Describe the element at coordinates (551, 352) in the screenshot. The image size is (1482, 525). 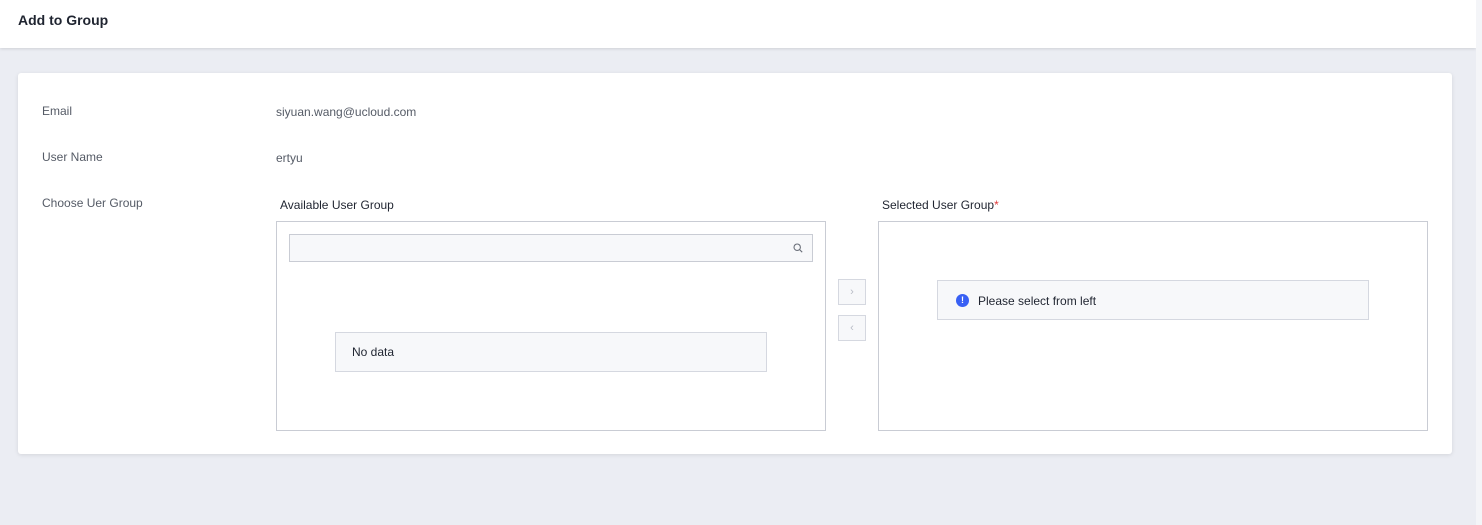
I see `no-data-box: No data` at that location.